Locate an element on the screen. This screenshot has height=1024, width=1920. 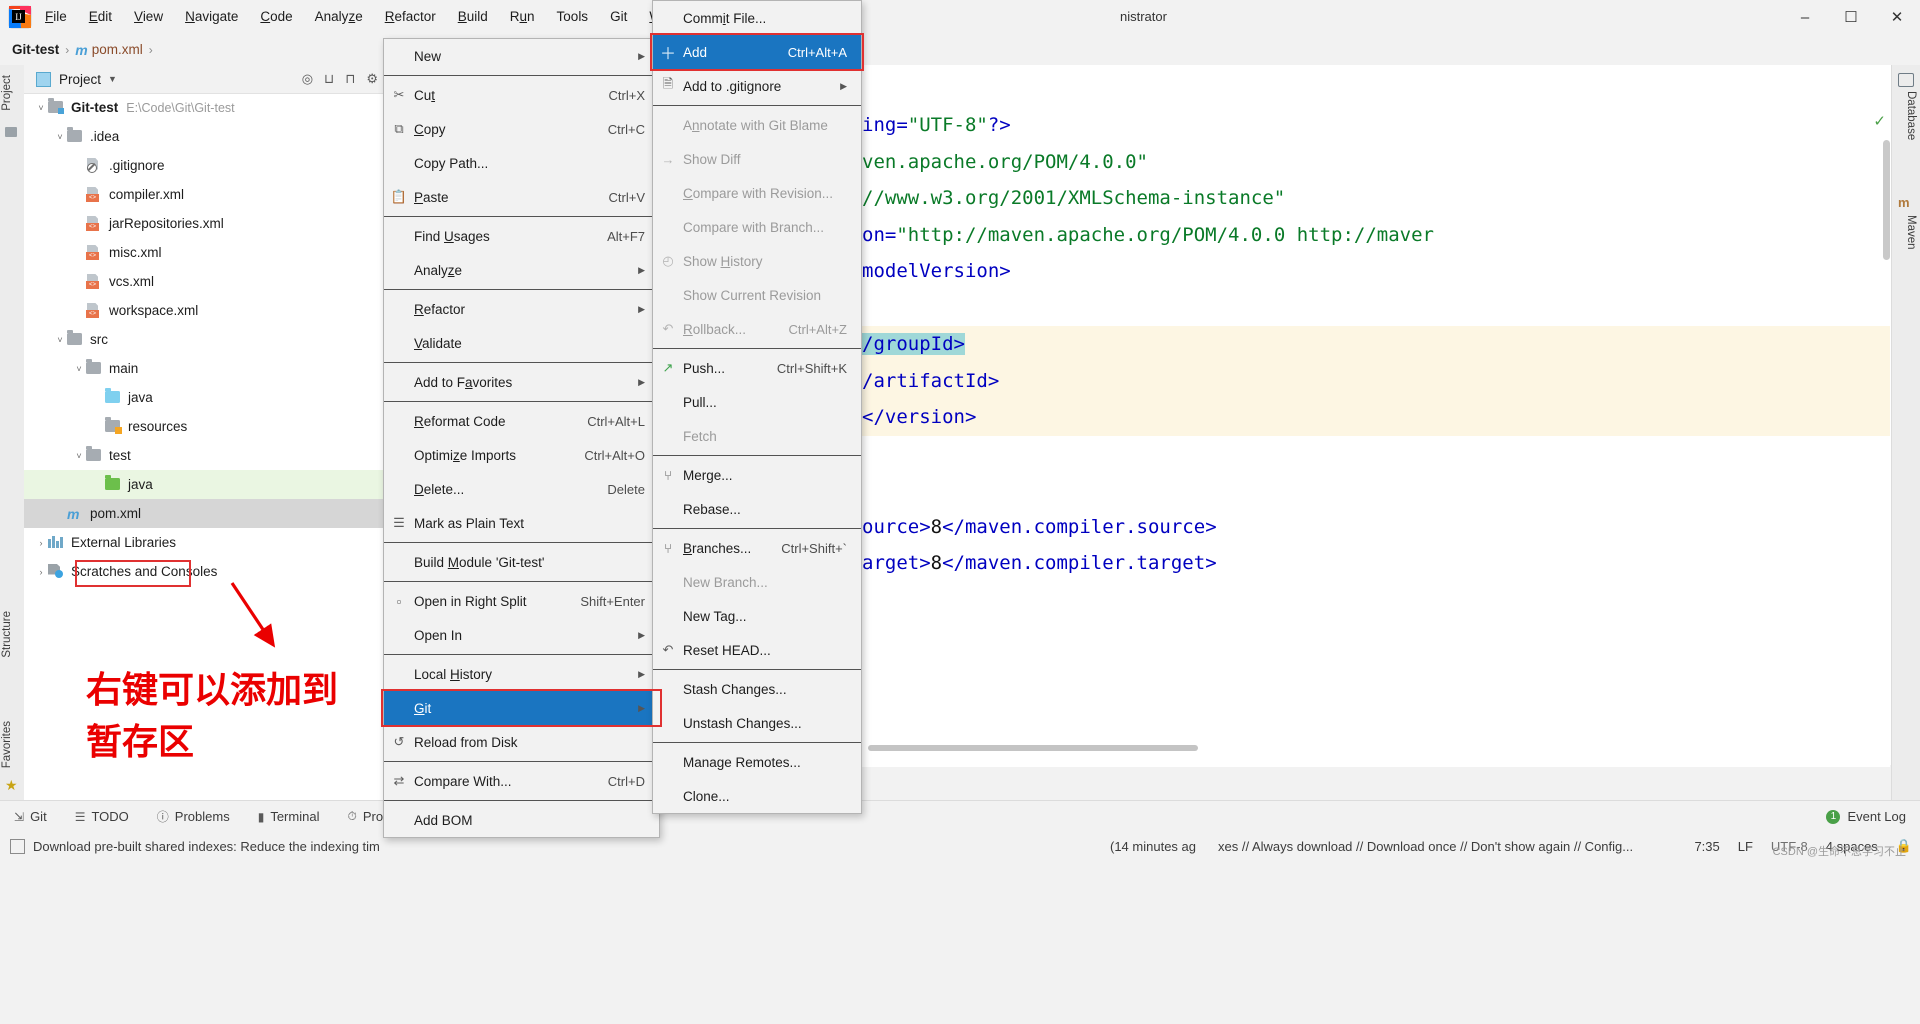
project-panel-toolbar: ◎ ⊔ ⊓ ⚙ is located at coordinates (340, 79).